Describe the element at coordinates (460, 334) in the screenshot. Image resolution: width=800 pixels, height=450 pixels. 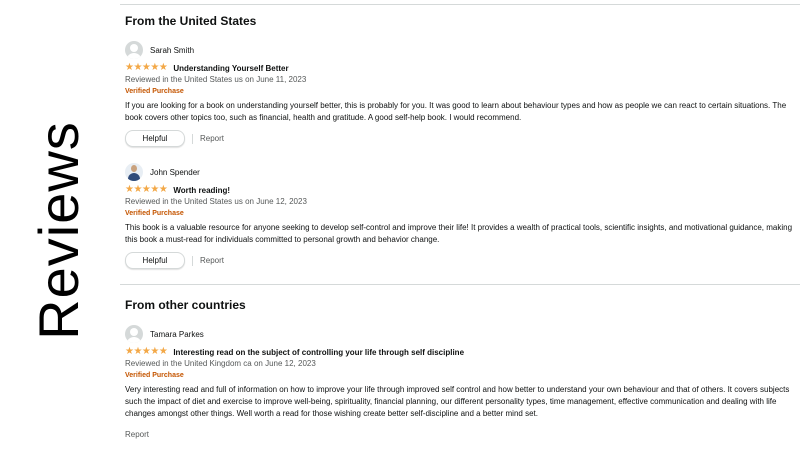
I see `reviewer-row: Tamara Parkes` at that location.